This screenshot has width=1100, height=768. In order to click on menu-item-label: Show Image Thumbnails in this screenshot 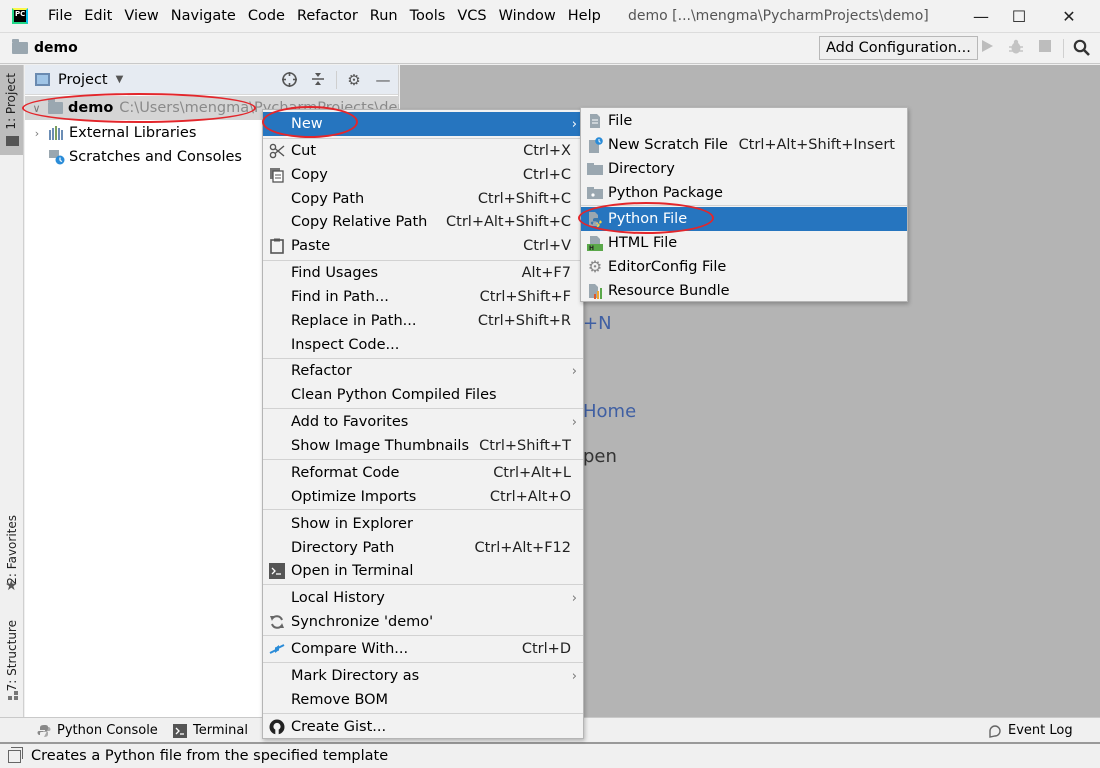, I will do `click(380, 446)`.